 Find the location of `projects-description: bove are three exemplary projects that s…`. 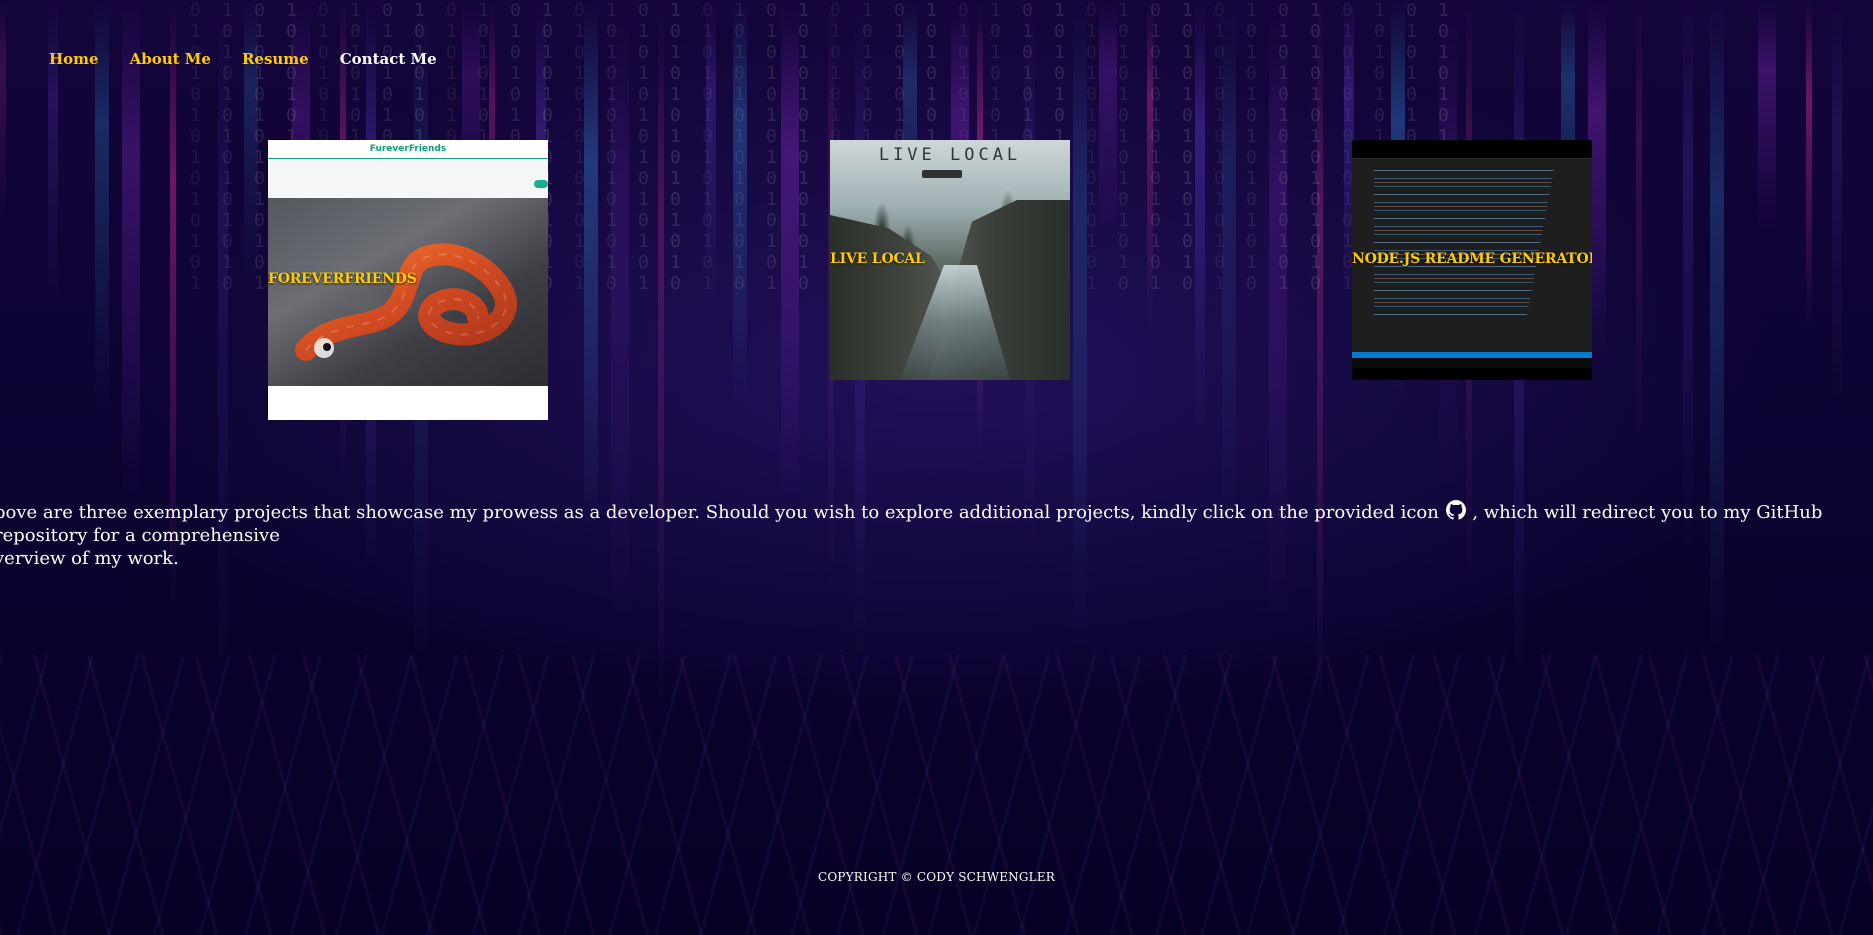

projects-description: bove are three exemplary projects that s… is located at coordinates (932, 535).